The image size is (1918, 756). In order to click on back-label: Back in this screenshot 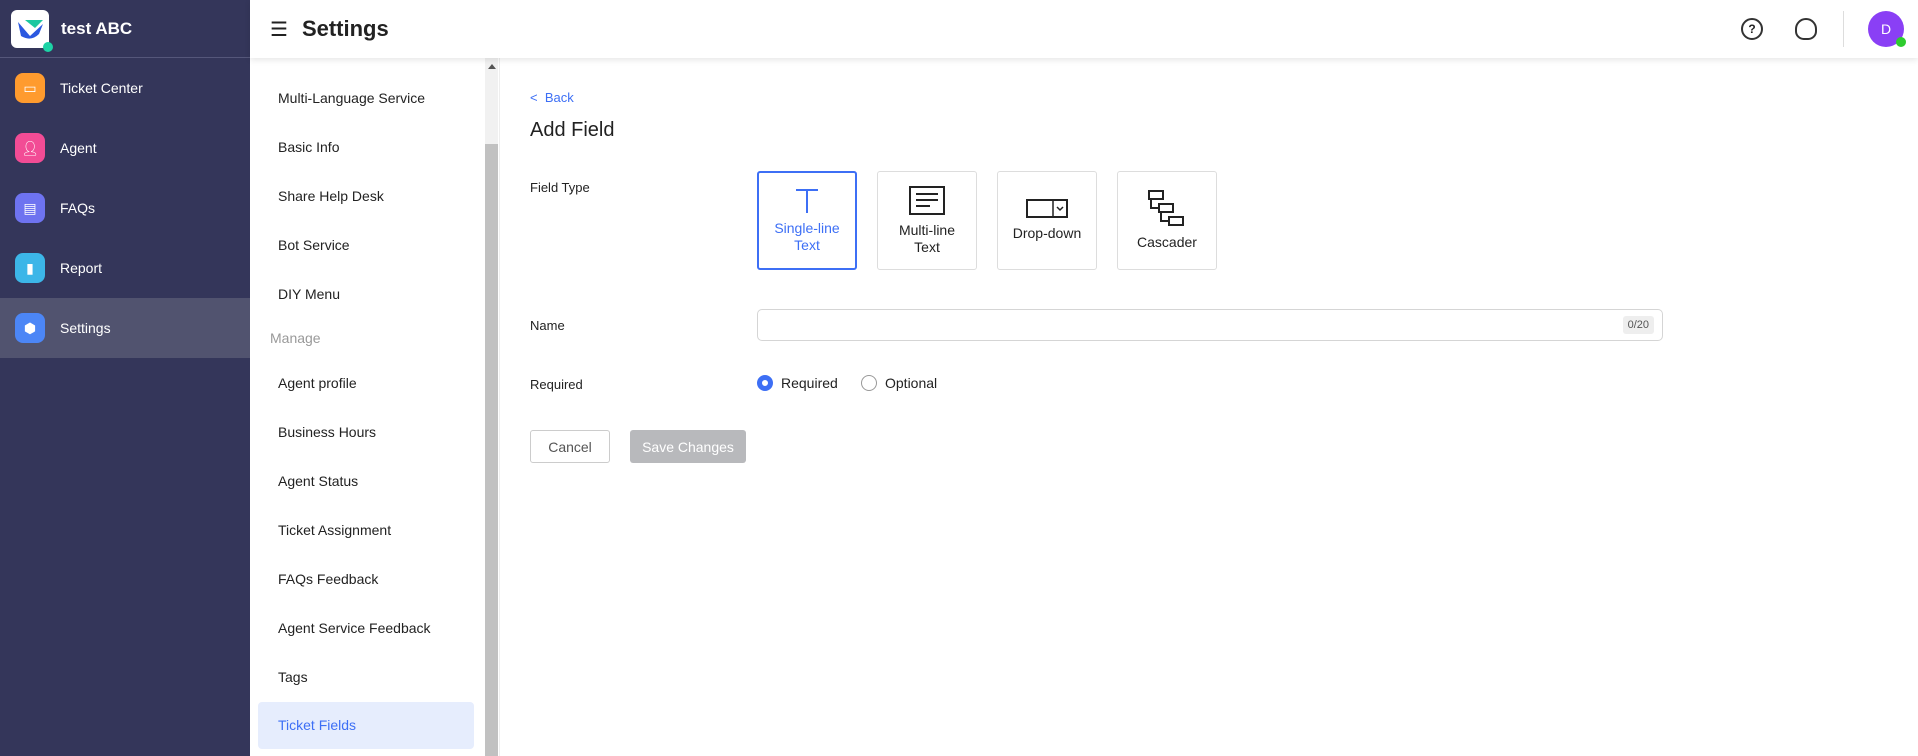, I will do `click(559, 97)`.